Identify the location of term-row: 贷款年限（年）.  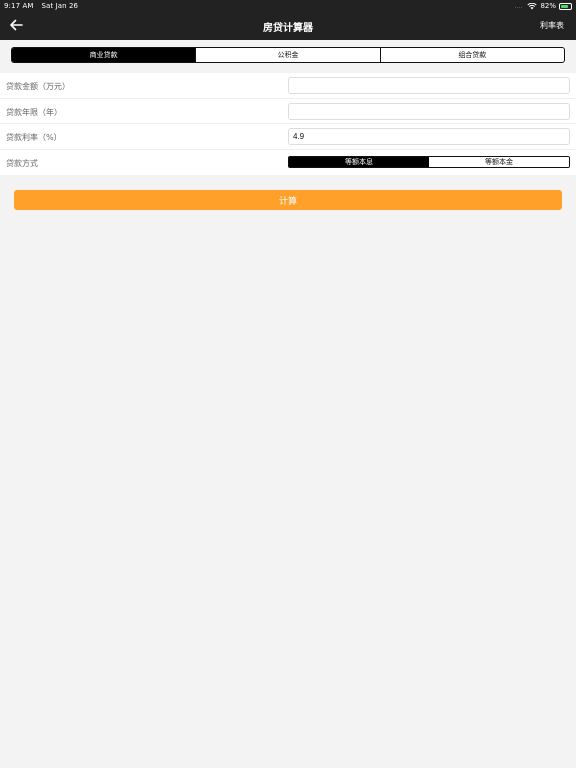
(288, 111).